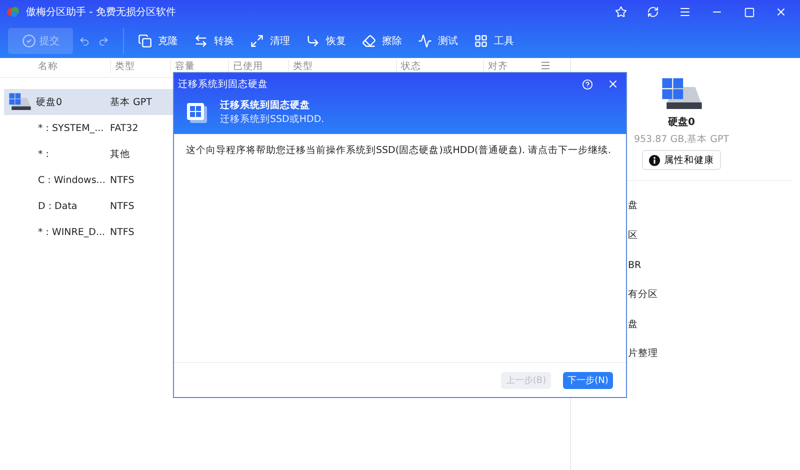 The image size is (800, 470). I want to click on table-cell-text: 基本 GPT, so click(131, 102).